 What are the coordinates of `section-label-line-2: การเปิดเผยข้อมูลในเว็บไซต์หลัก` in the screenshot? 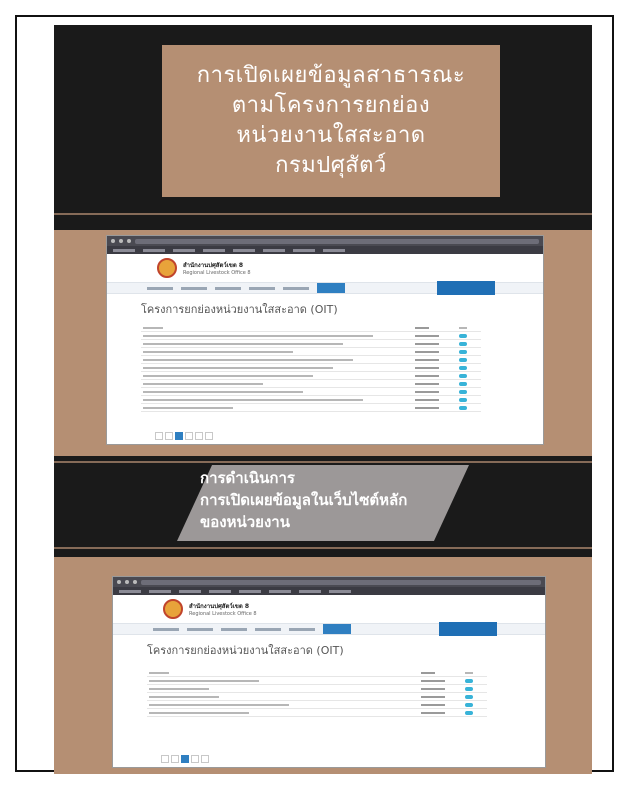 It's located at (304, 500).